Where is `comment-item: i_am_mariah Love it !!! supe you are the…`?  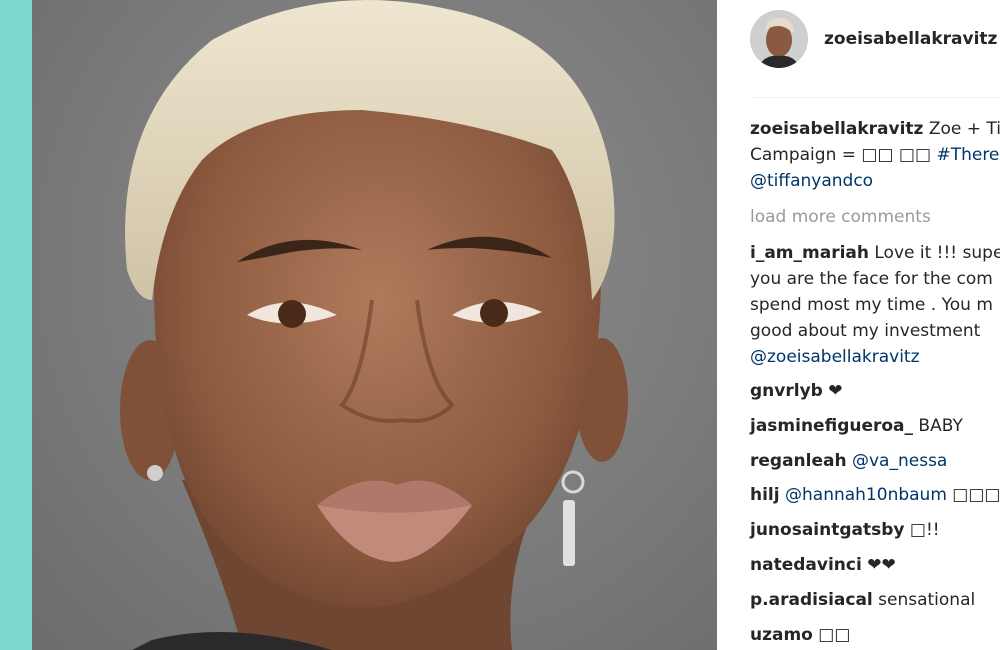 comment-item: i_am_mariah Love it !!! supe you are the… is located at coordinates (875, 305).